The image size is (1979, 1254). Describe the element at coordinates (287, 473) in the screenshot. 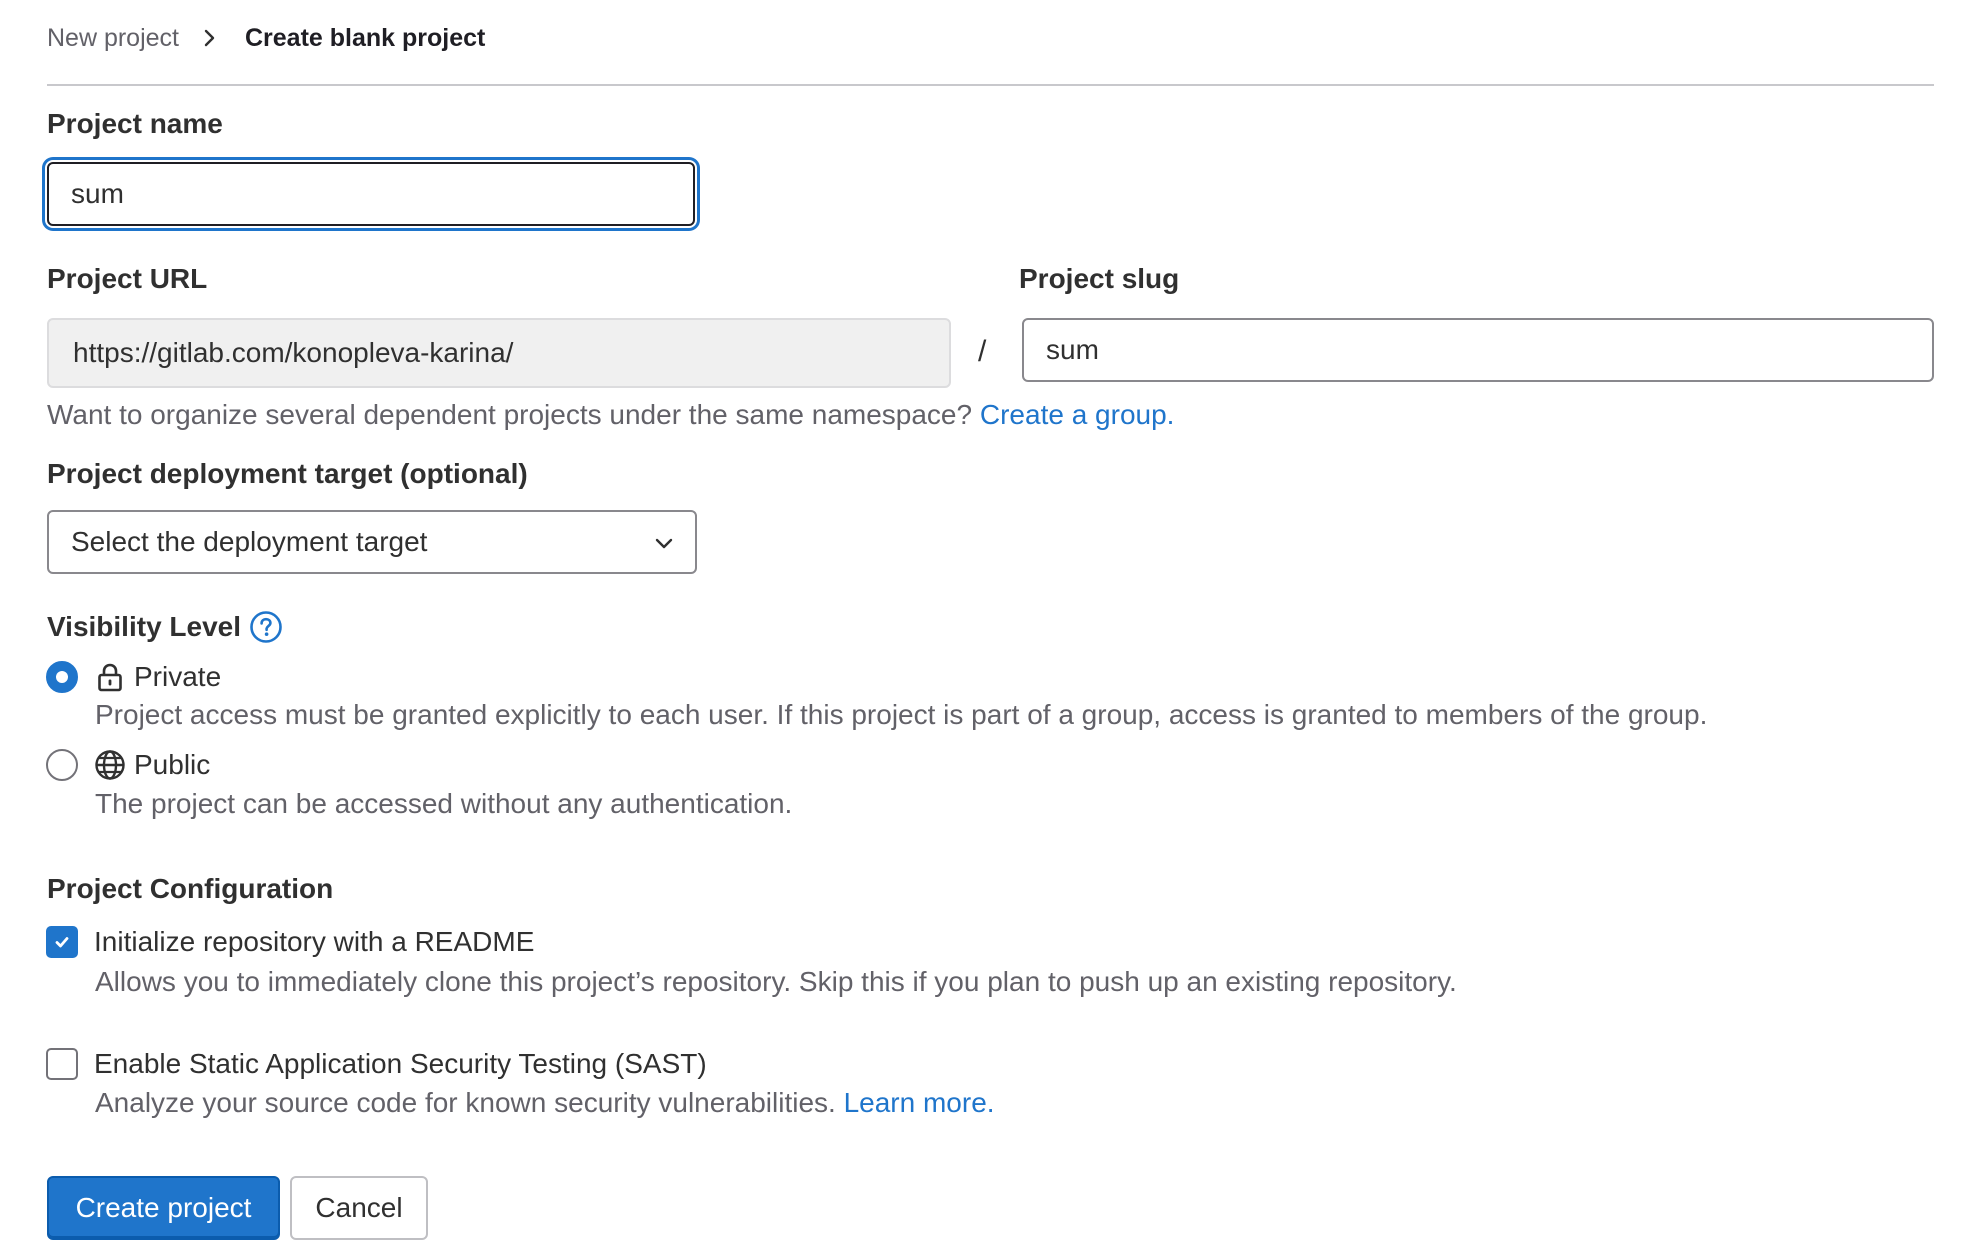

I see `deployment-target-label: Project deployment target (optional)` at that location.